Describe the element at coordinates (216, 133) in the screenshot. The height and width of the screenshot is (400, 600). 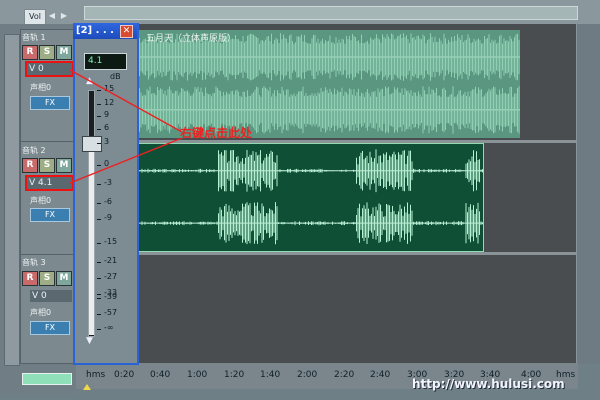
I see `annotation-text: 右键点击此处` at that location.